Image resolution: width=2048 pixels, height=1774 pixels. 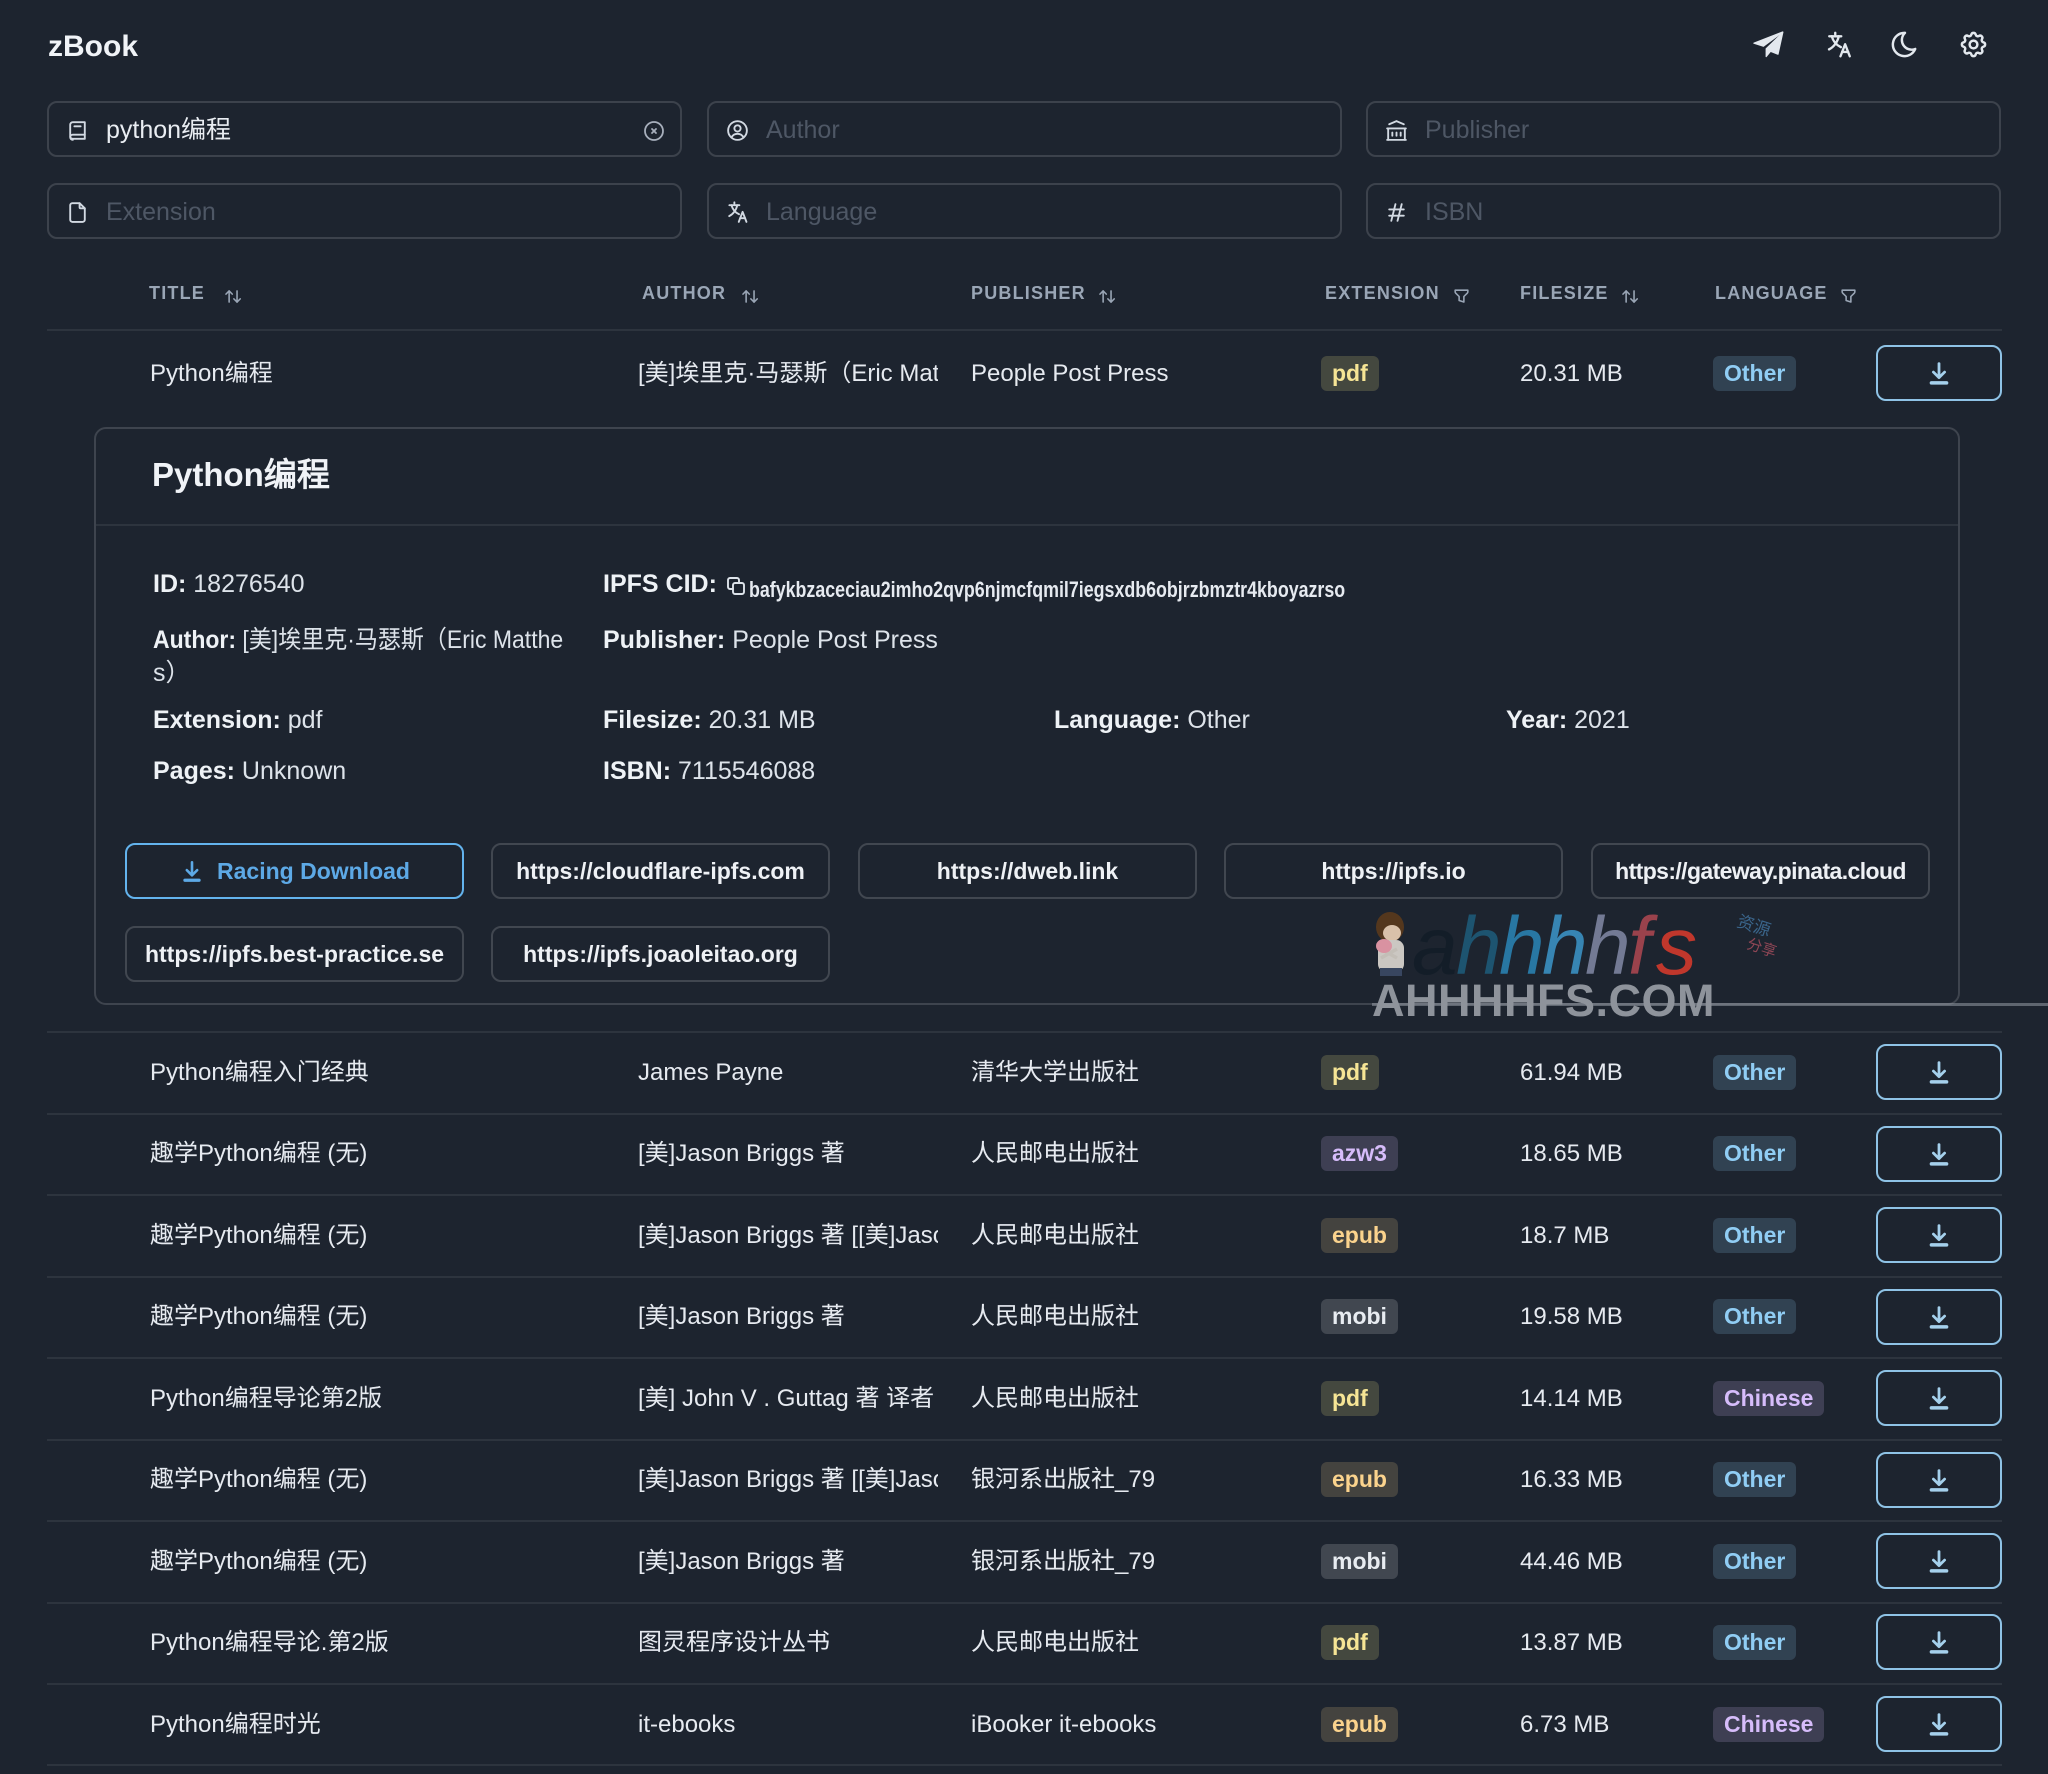 What do you see at coordinates (1543, 1000) in the screenshot?
I see `svg-text: AHHHHFS.COM` at bounding box center [1543, 1000].